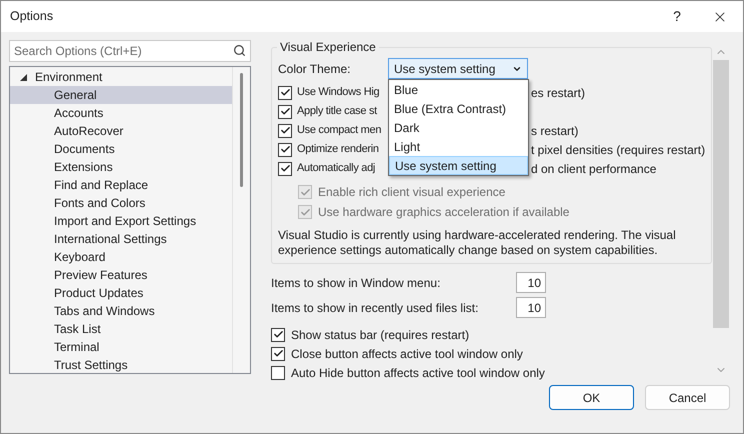 The width and height of the screenshot is (744, 434). I want to click on checkbox-label: t pixel densities (requires restart), so click(618, 150).